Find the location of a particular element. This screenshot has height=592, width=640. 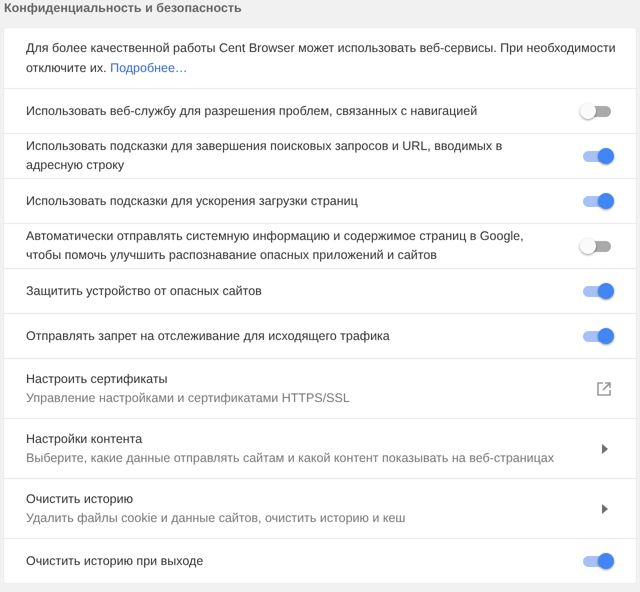

setting-label: Использовать веб-службу для разрешения проблем, связанных с навигацией is located at coordinates (252, 111).